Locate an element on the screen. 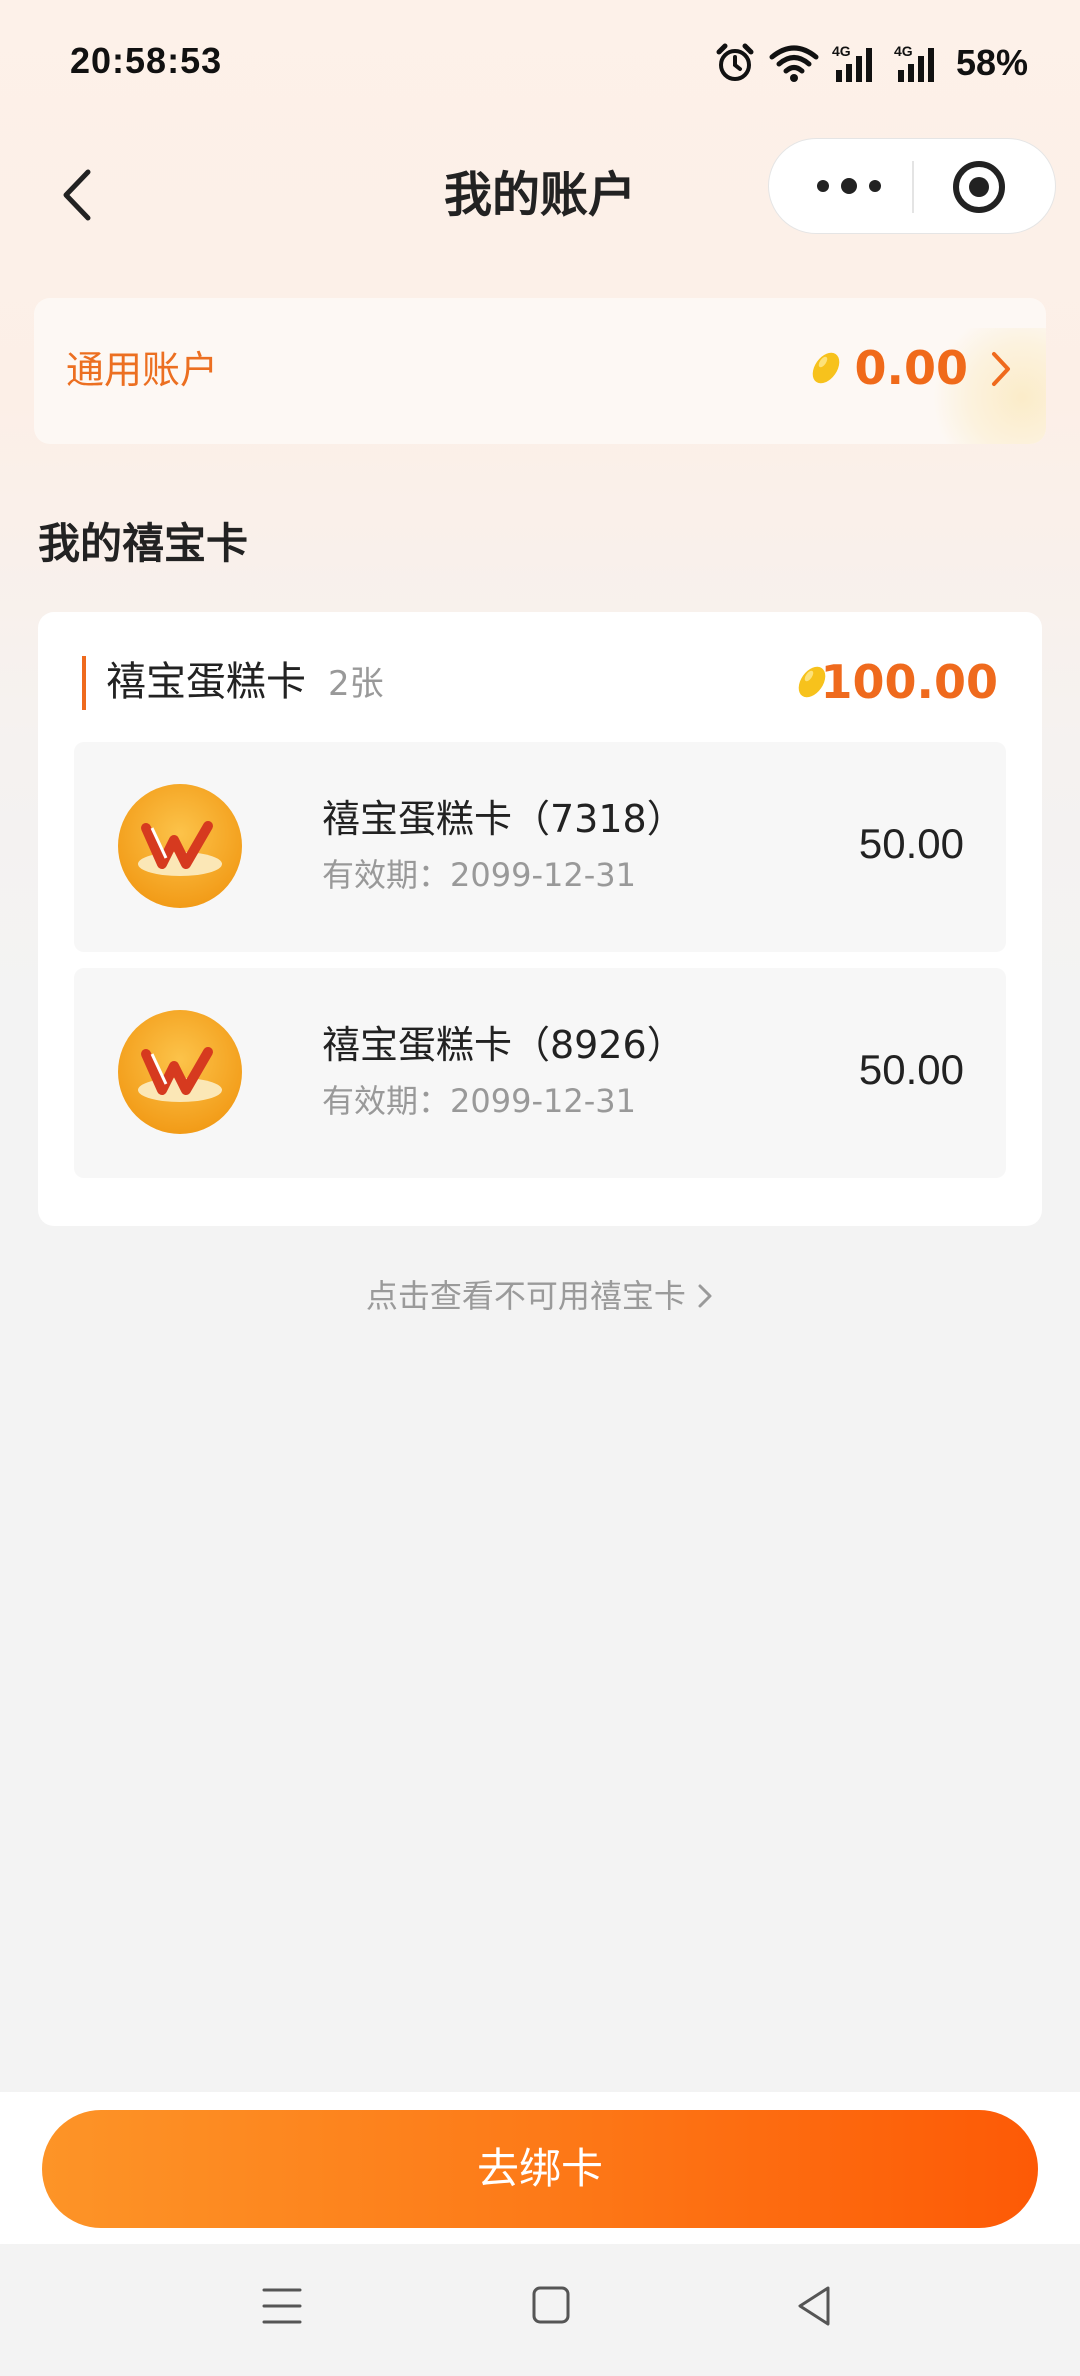  signal-4g-icon: 4G is located at coordinates (857, 63).